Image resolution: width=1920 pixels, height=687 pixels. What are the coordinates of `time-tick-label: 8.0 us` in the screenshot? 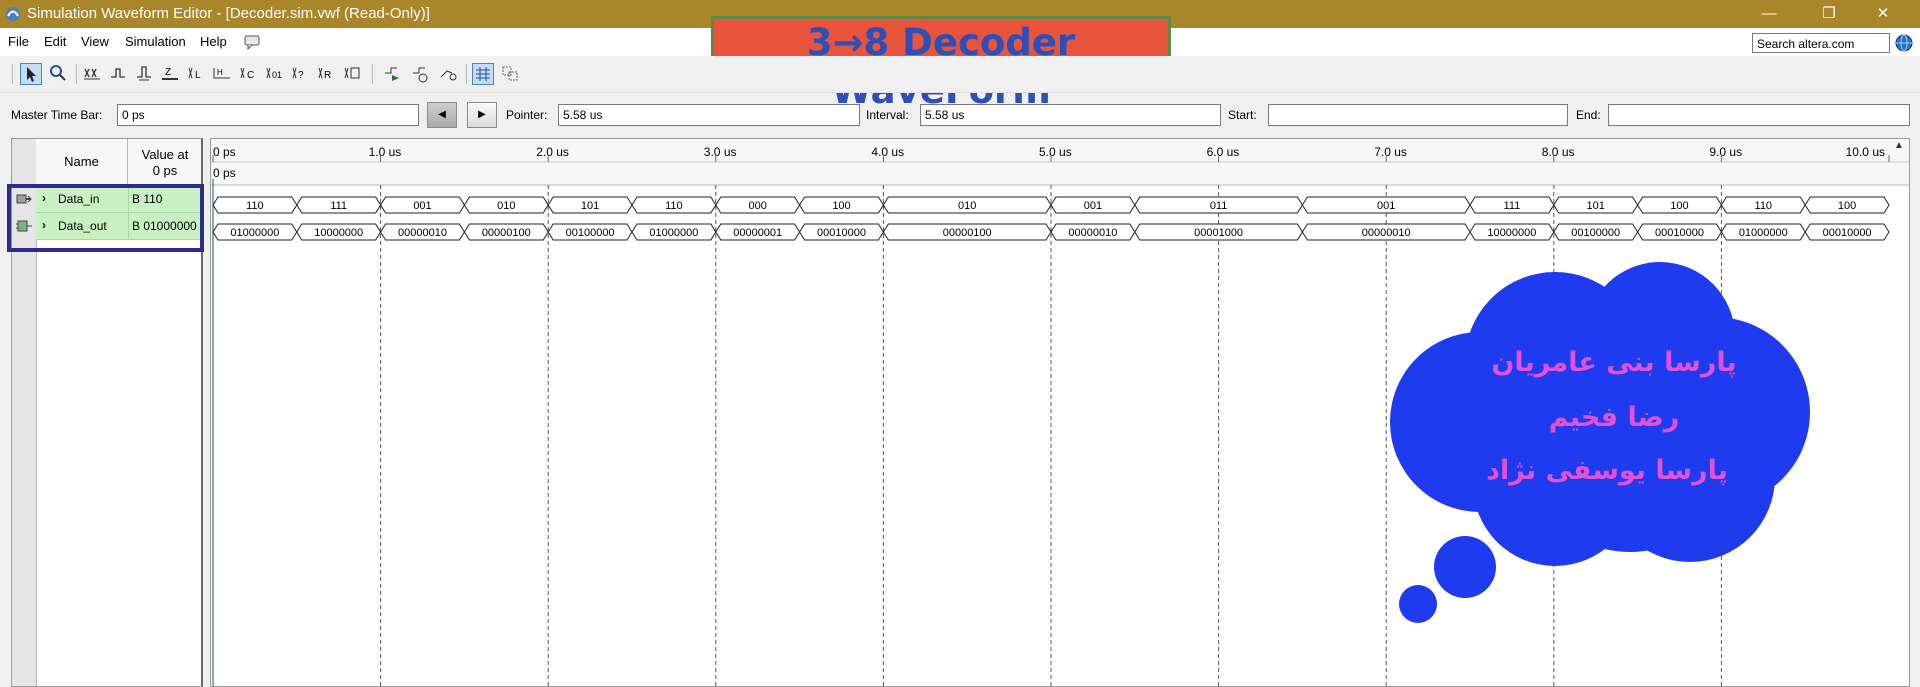 It's located at (1558, 152).